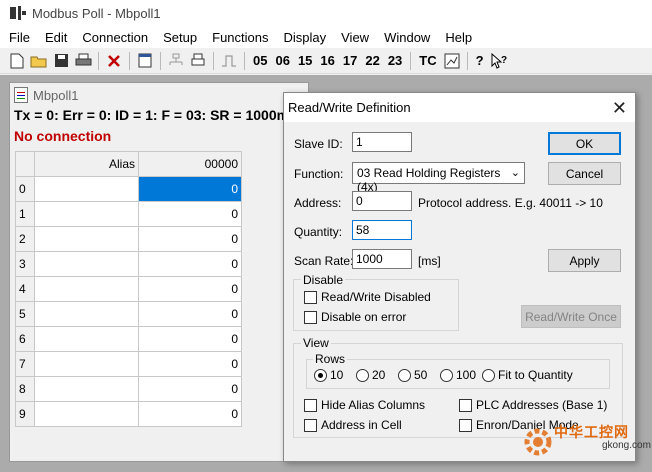  What do you see at coordinates (412, 375) in the screenshot?
I see `rows-50-radio: 50` at bounding box center [412, 375].